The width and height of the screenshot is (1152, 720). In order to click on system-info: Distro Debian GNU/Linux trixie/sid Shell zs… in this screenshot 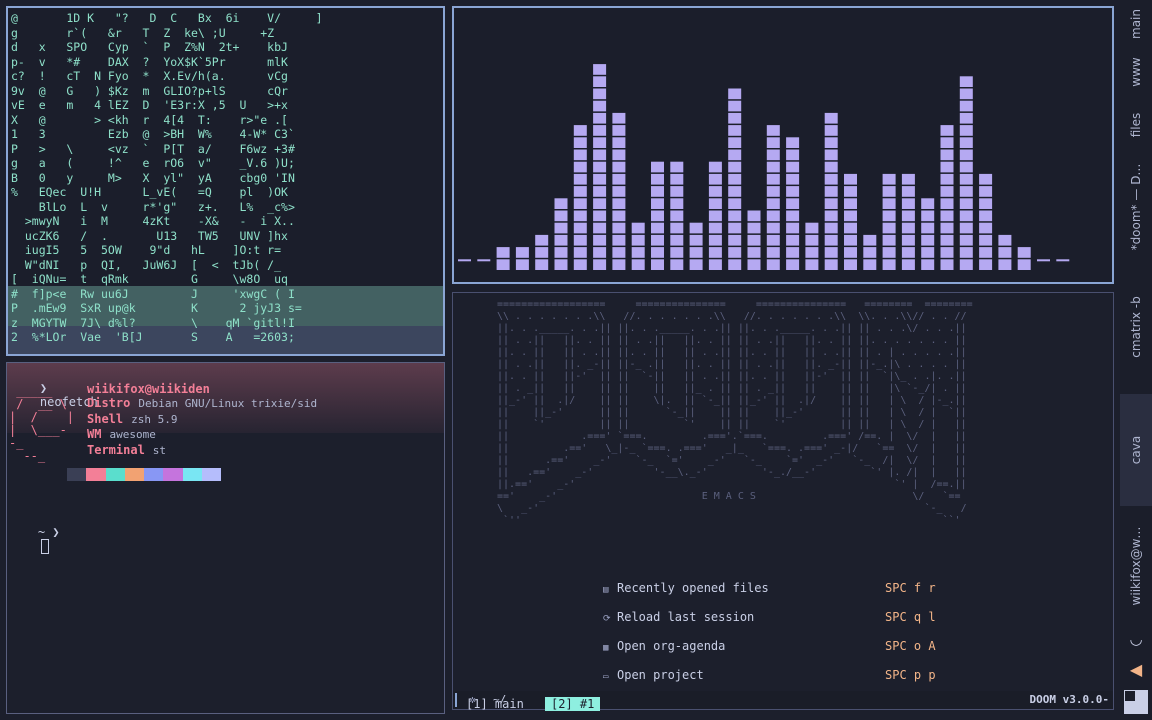, I will do `click(202, 427)`.